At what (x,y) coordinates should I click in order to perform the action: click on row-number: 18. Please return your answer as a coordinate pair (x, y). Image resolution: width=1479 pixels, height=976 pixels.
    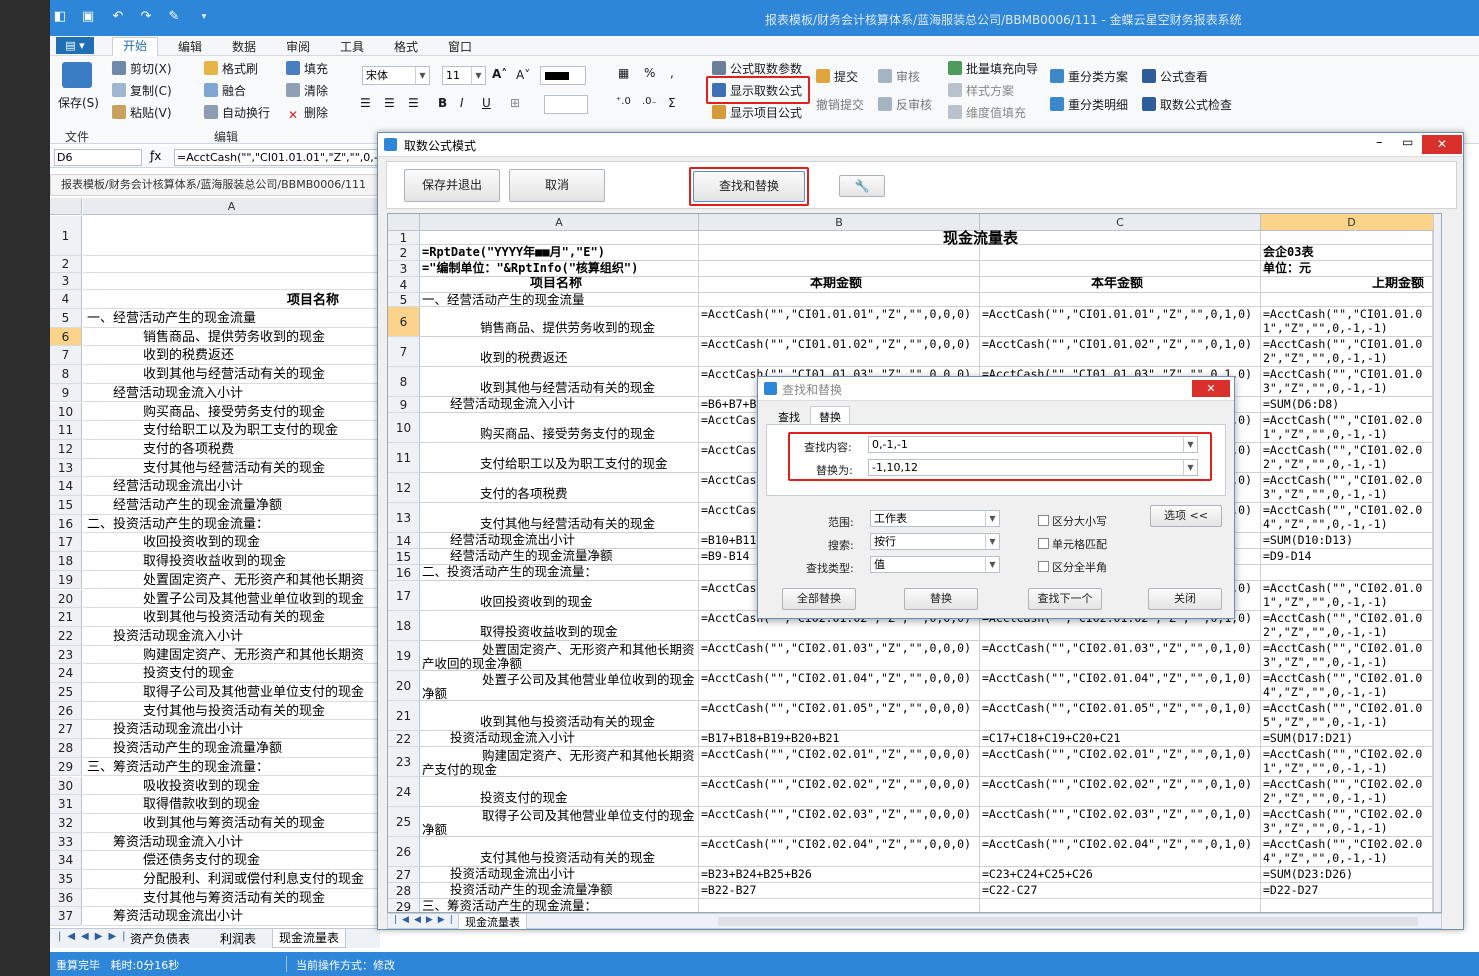
    Looking at the image, I should click on (66, 561).